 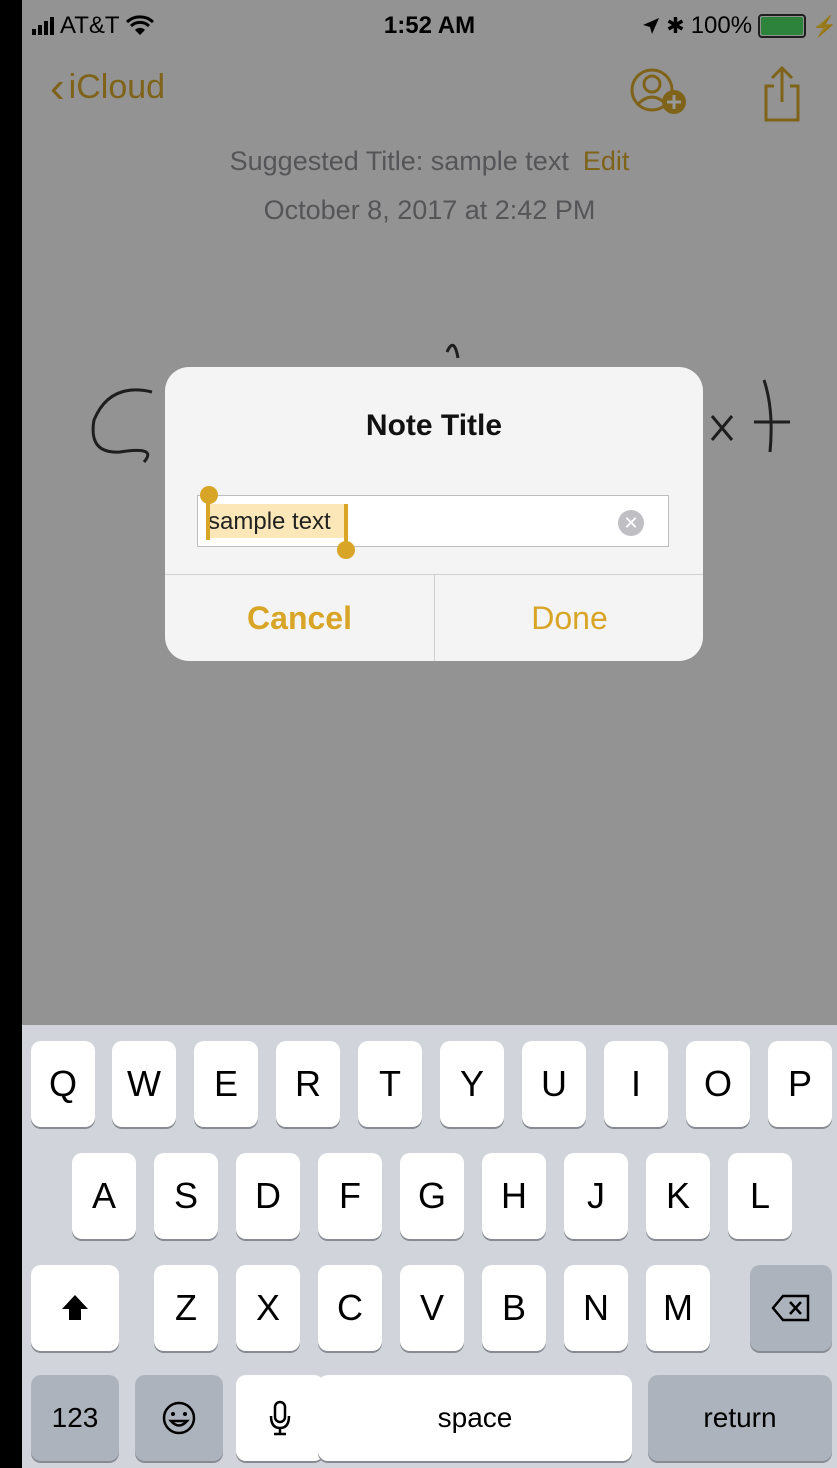 What do you see at coordinates (718, 1084) in the screenshot?
I see `key-o: O` at bounding box center [718, 1084].